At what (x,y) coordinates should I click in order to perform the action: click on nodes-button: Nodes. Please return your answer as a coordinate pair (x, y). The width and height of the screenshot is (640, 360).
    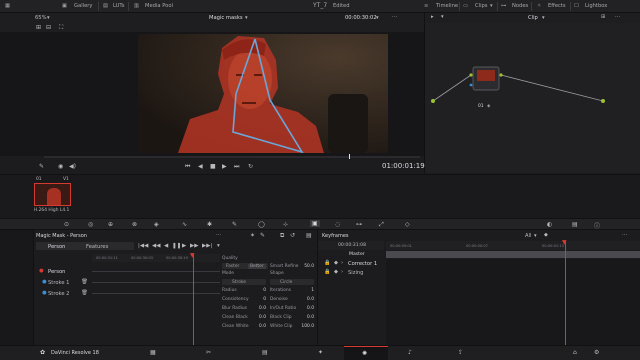
    Looking at the image, I should click on (520, 6).